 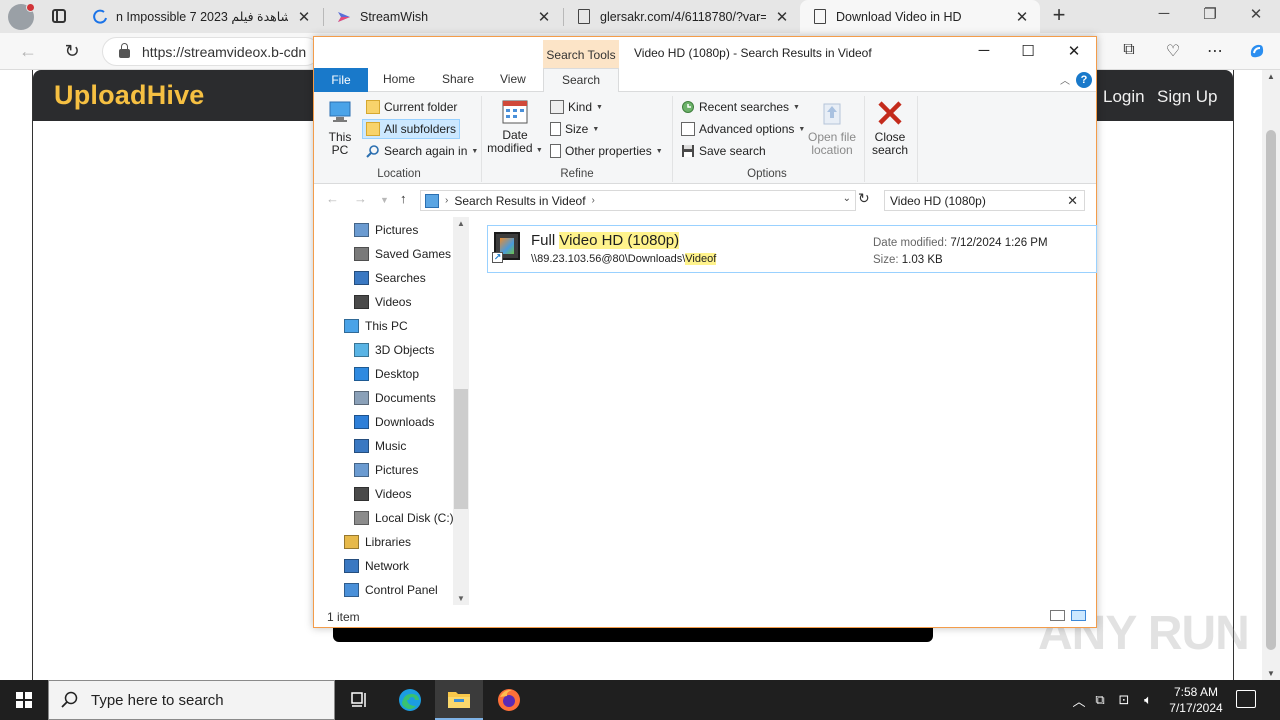 I want to click on close-search-button: Close search, so click(x=890, y=127).